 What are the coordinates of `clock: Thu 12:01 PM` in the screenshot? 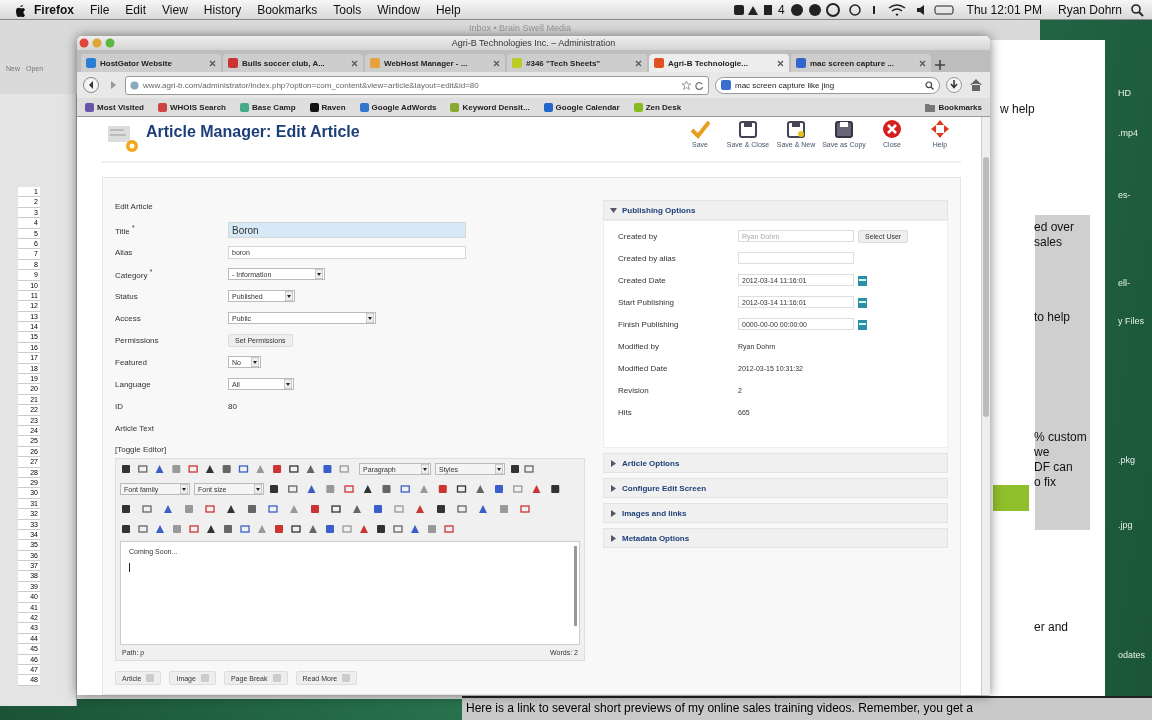 It's located at (1004, 9).